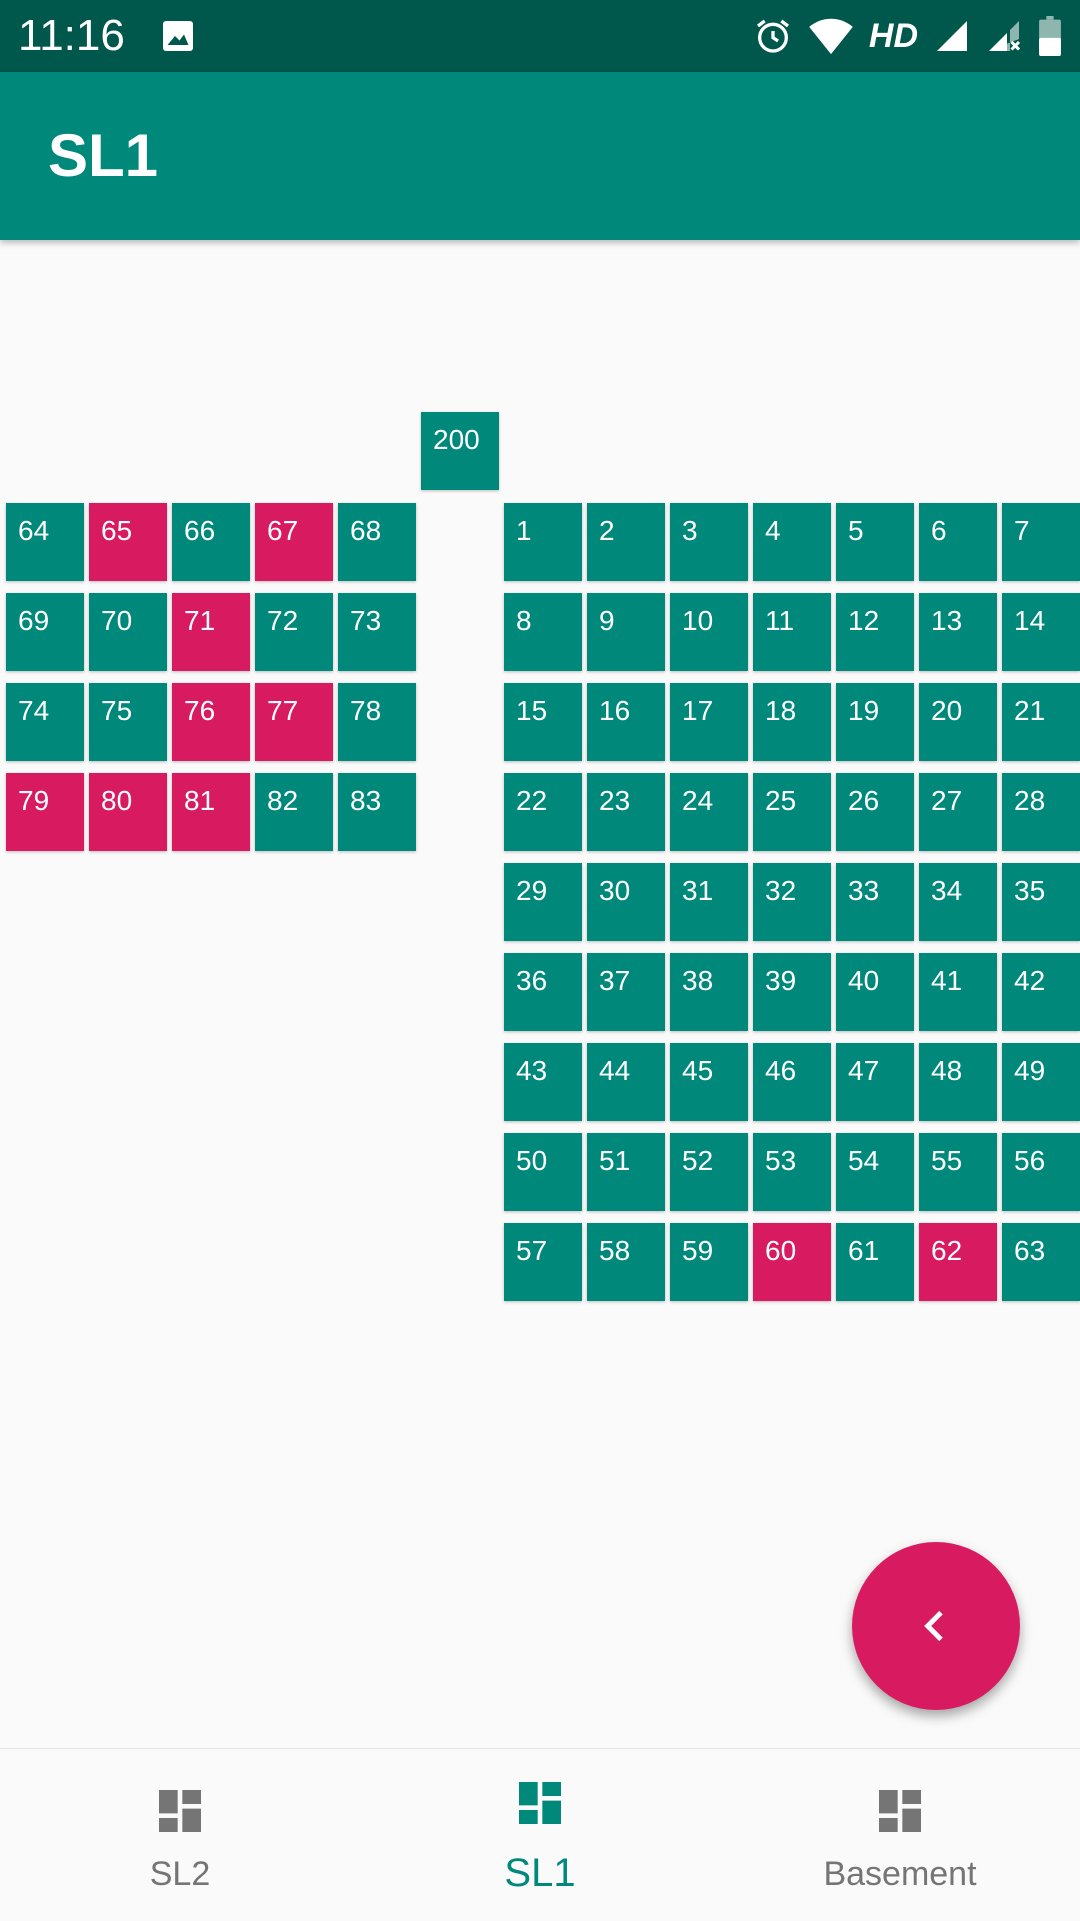  What do you see at coordinates (958, 1262) in the screenshot?
I see `parking-slot-62: 62` at bounding box center [958, 1262].